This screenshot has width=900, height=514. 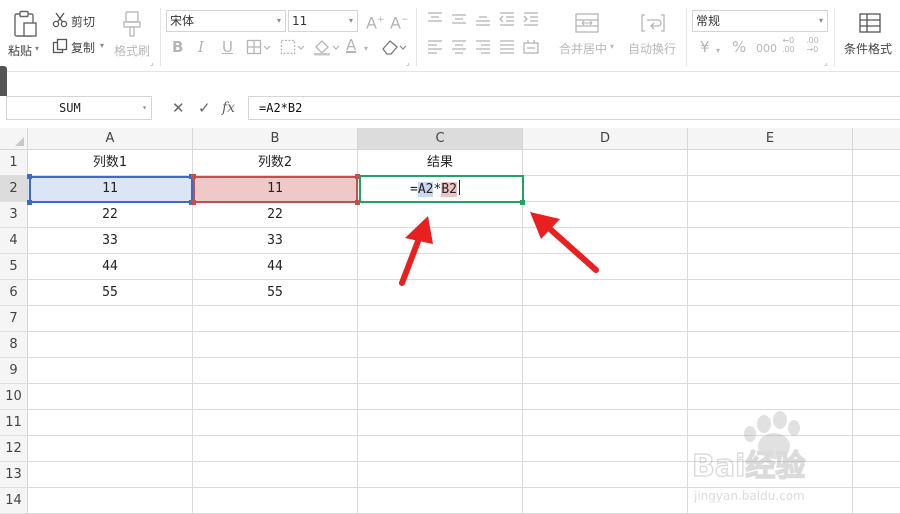 What do you see at coordinates (110, 501) in the screenshot?
I see `cell-a14` at bounding box center [110, 501].